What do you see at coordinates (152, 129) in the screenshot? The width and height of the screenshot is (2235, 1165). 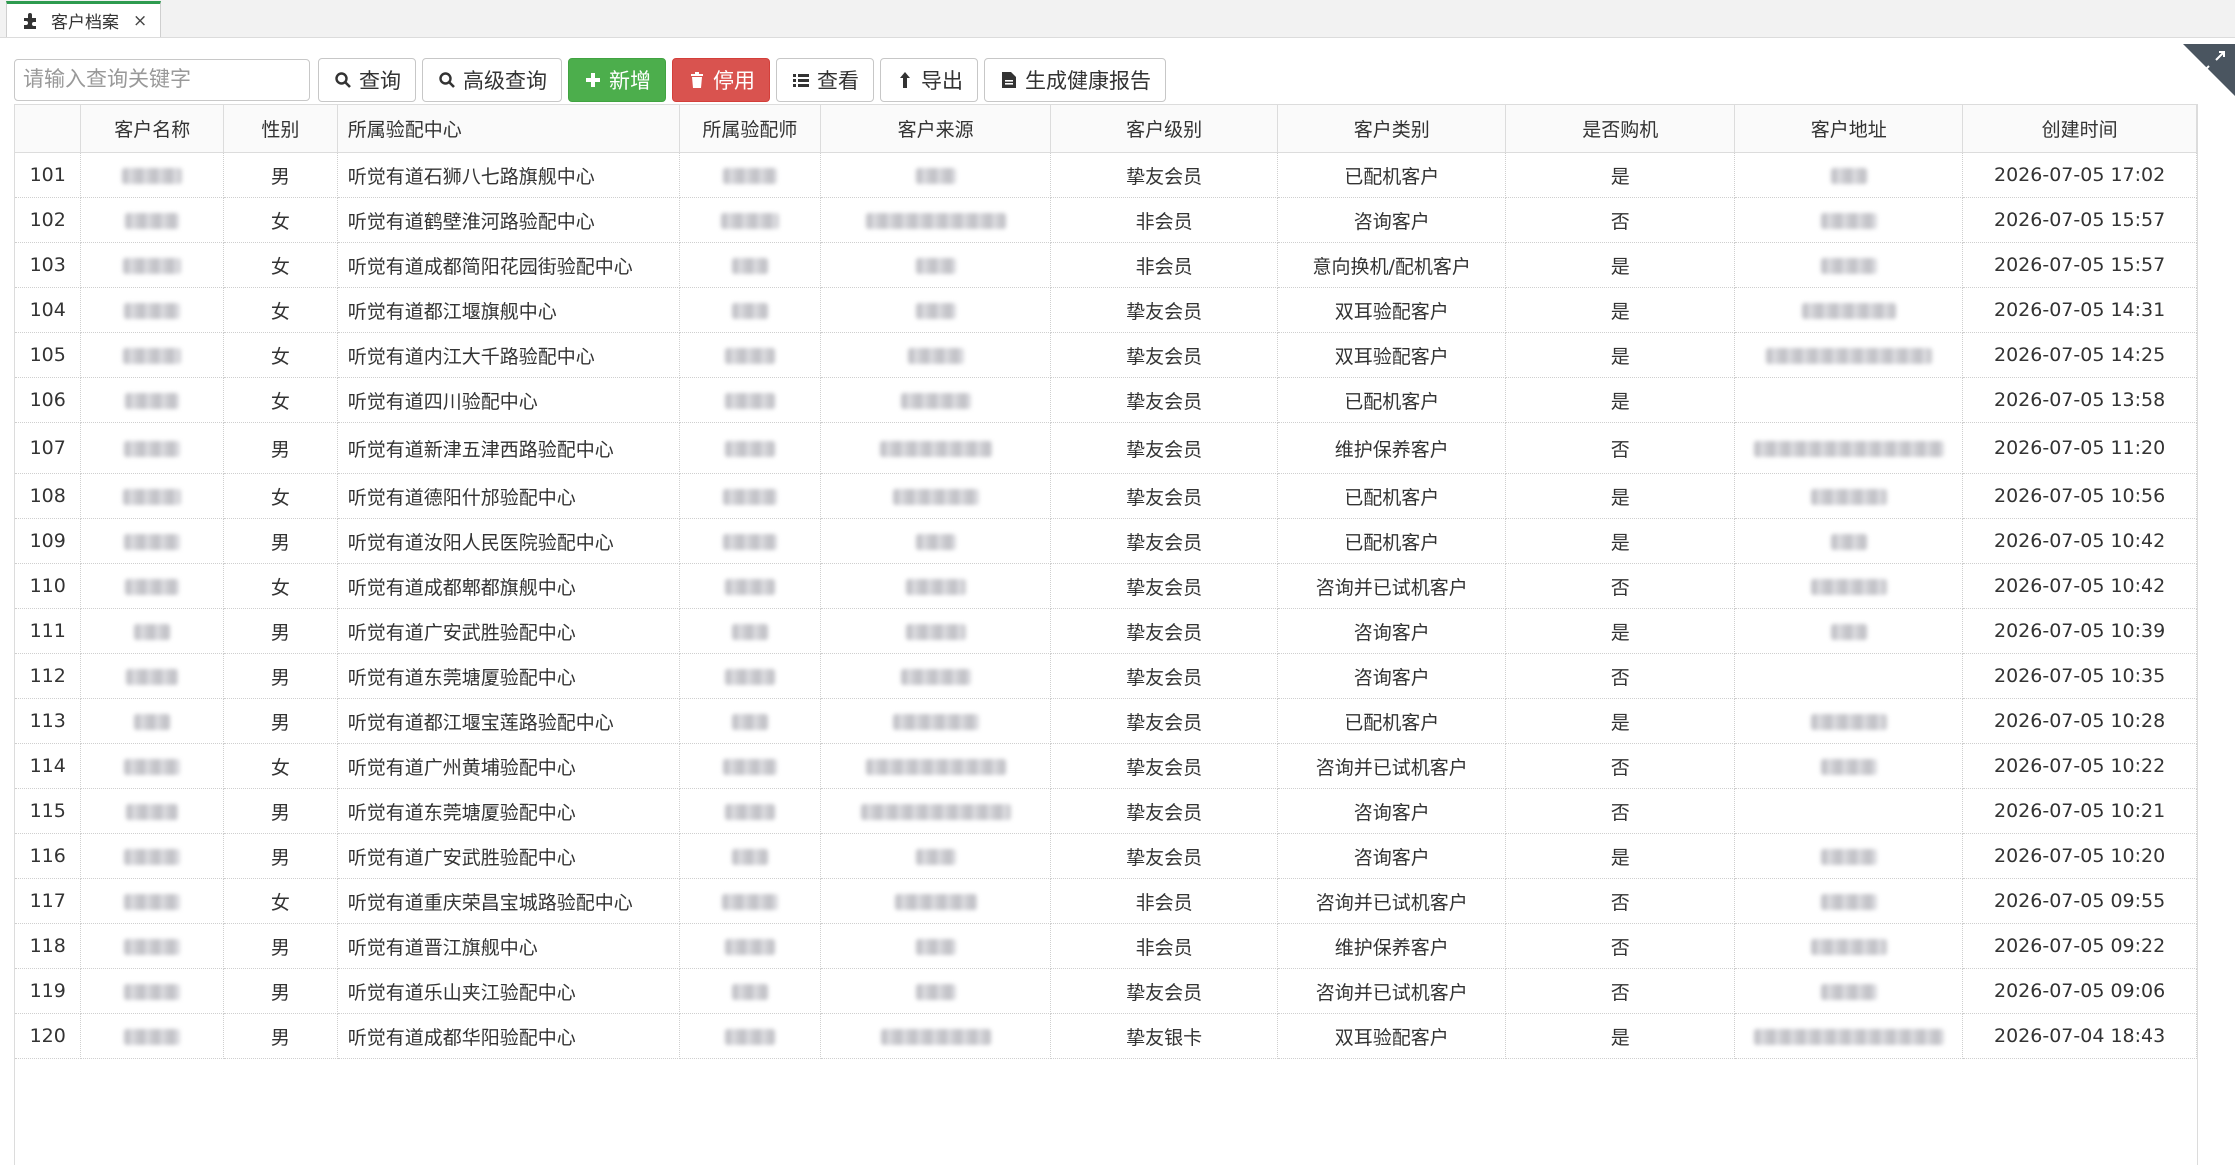 I see `header-customer-name: 客户名称` at bounding box center [152, 129].